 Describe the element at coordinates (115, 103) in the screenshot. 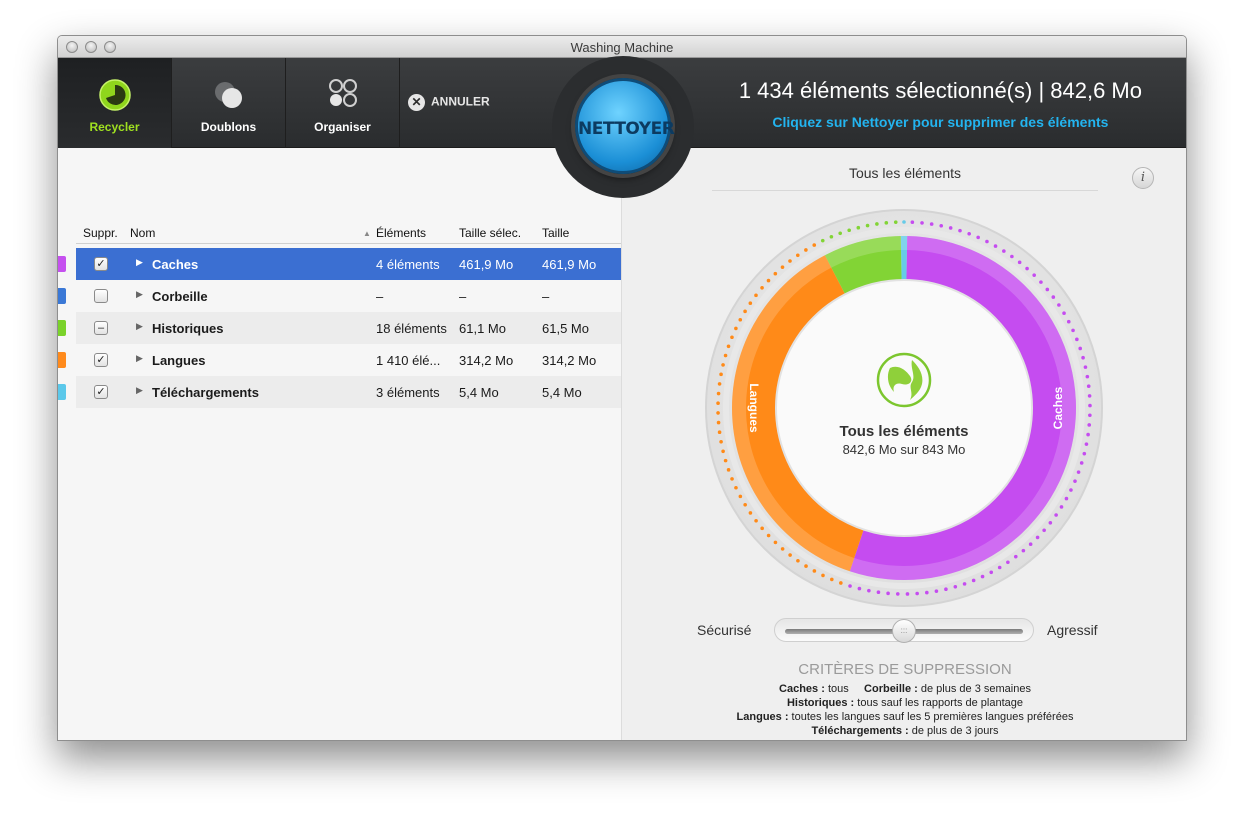

I see `tool-recycler: Recycler` at that location.